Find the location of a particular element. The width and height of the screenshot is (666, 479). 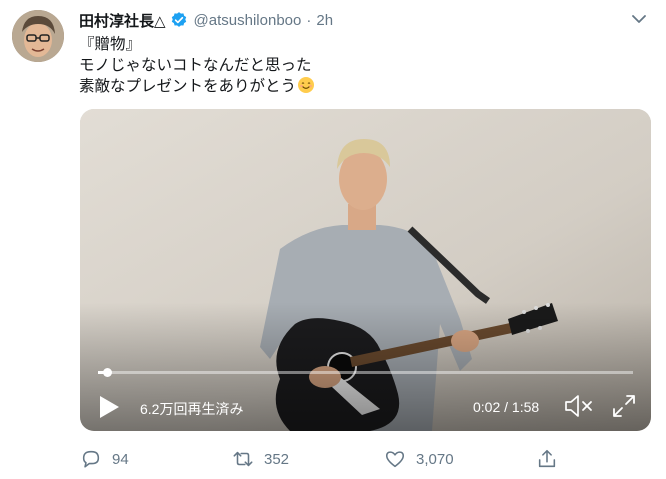

reply-count: 94 is located at coordinates (120, 459).